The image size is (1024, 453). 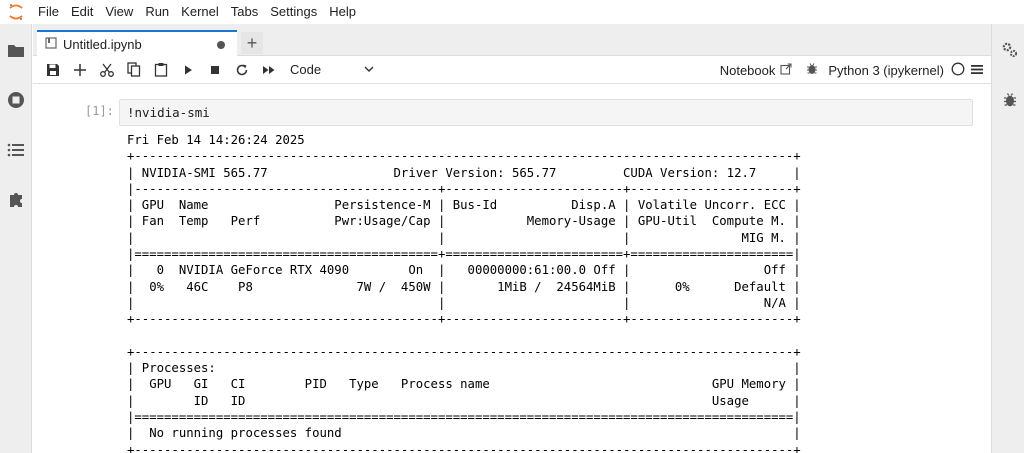 I want to click on code-text: !nvidia-smi, so click(x=168, y=112).